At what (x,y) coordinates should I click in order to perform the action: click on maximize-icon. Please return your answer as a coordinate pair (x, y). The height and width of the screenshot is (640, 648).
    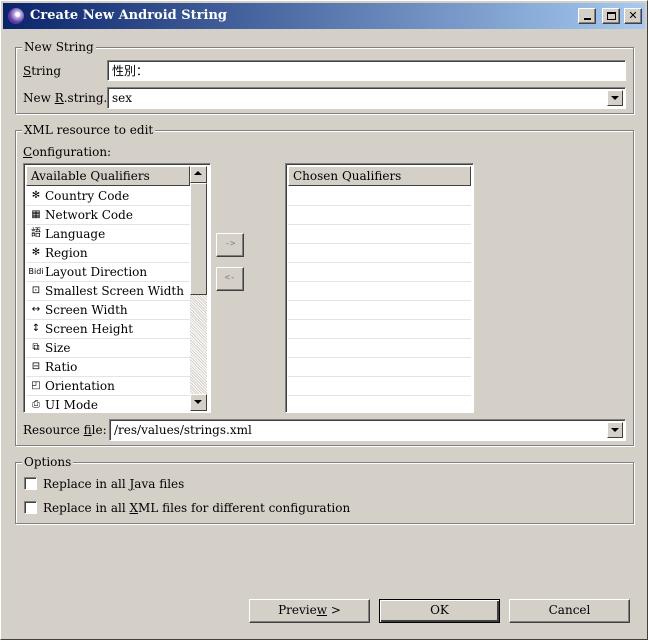
    Looking at the image, I should click on (611, 16).